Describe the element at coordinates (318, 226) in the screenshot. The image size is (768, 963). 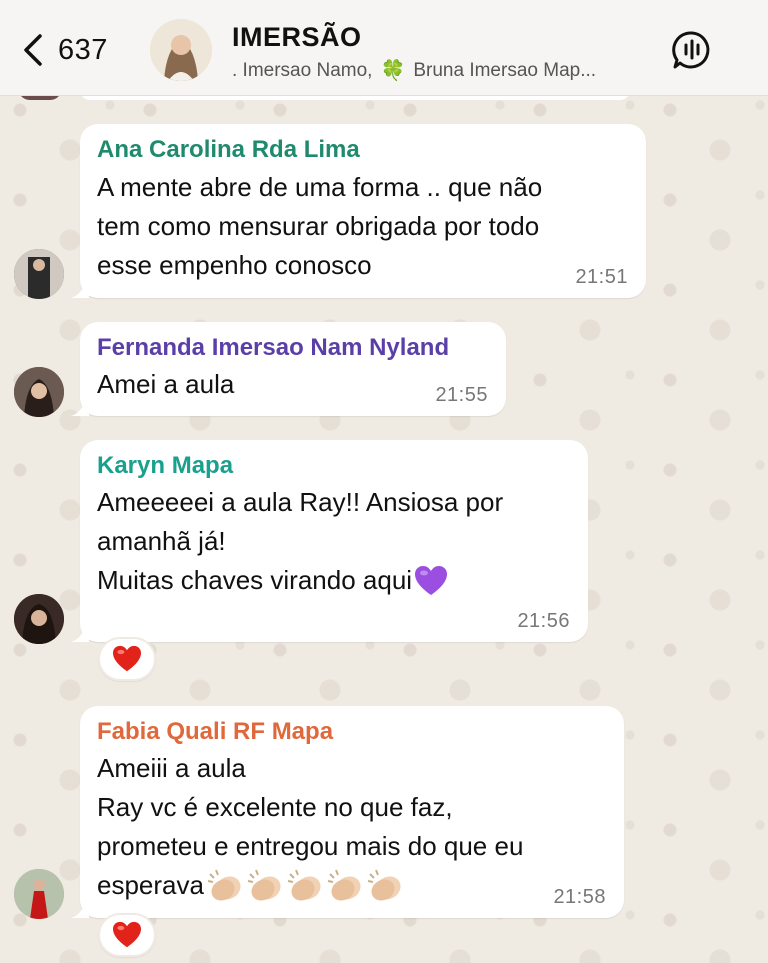
I see `message-text-line: tem como mensurar obrigada por todo` at that location.